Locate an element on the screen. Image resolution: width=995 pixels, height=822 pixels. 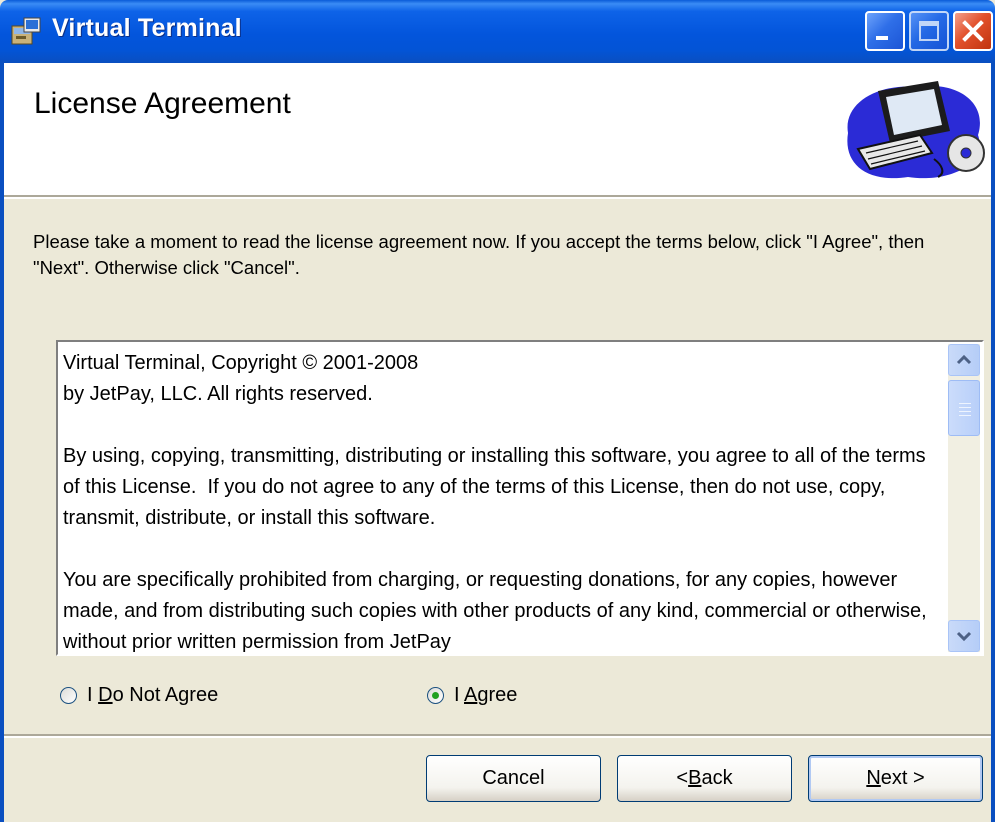
scroll-up-button is located at coordinates (964, 360).